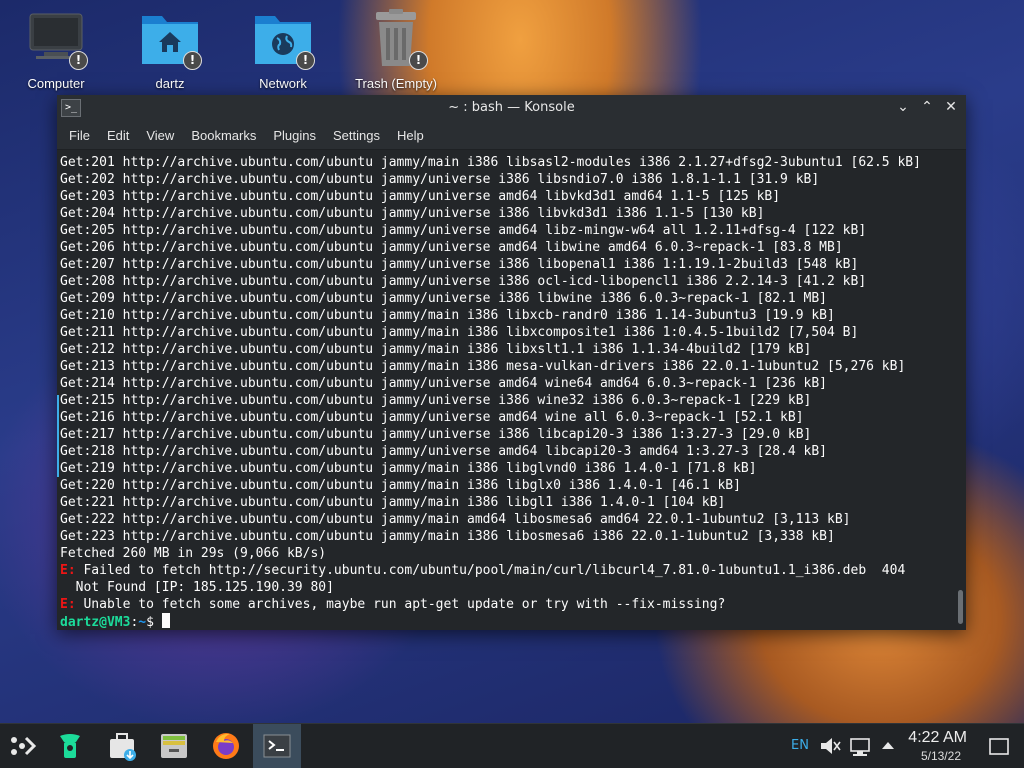  What do you see at coordinates (197, 587) in the screenshot?
I see `terminal-line: Not Found [IP: 185.125.190.39 80]` at bounding box center [197, 587].